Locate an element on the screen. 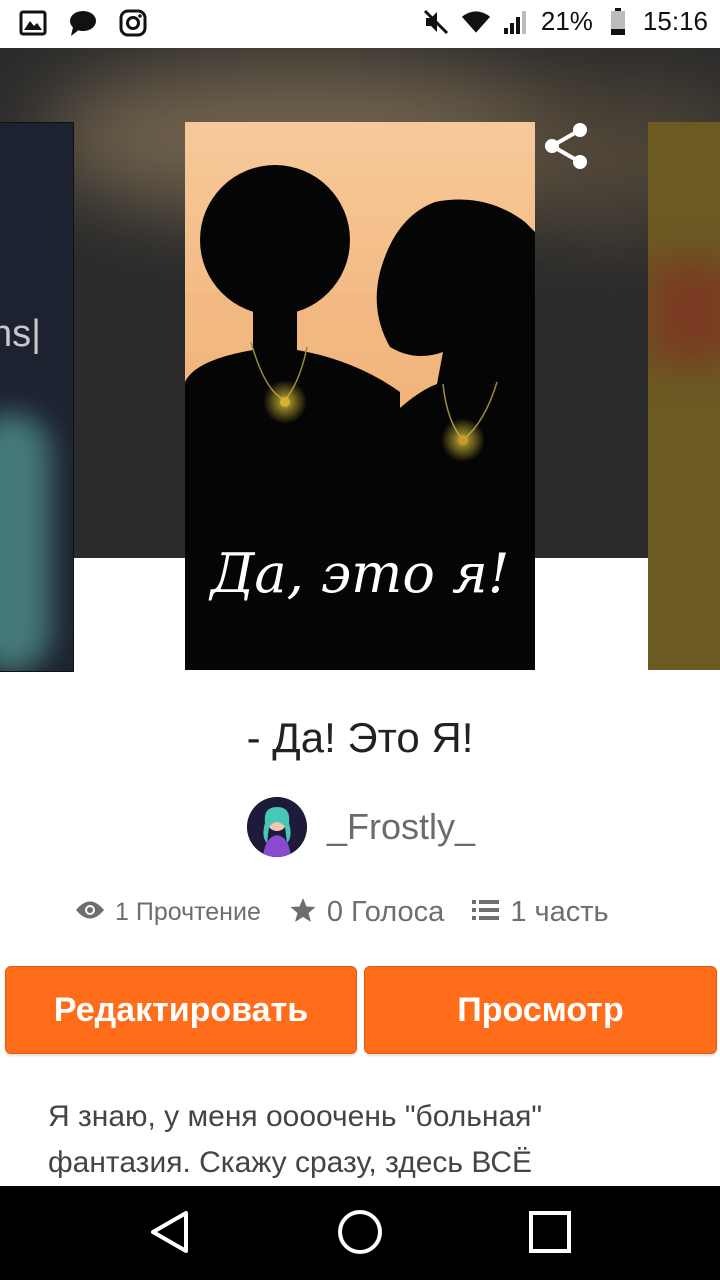  description-line: фантазия. Скажу сразу, здесь ВСЁ is located at coordinates (290, 1162).